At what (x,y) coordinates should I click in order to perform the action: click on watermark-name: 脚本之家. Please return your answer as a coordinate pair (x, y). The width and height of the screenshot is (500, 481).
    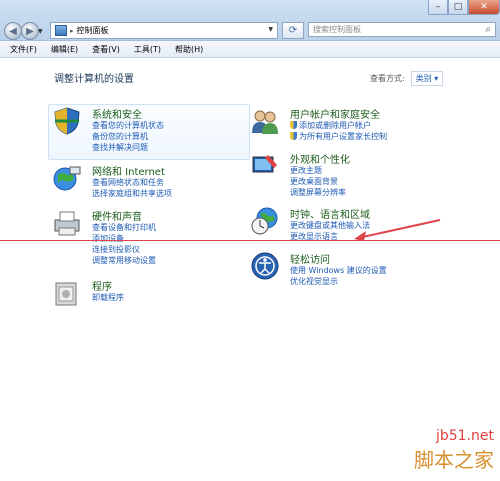
    Looking at the image, I should click on (454, 460).